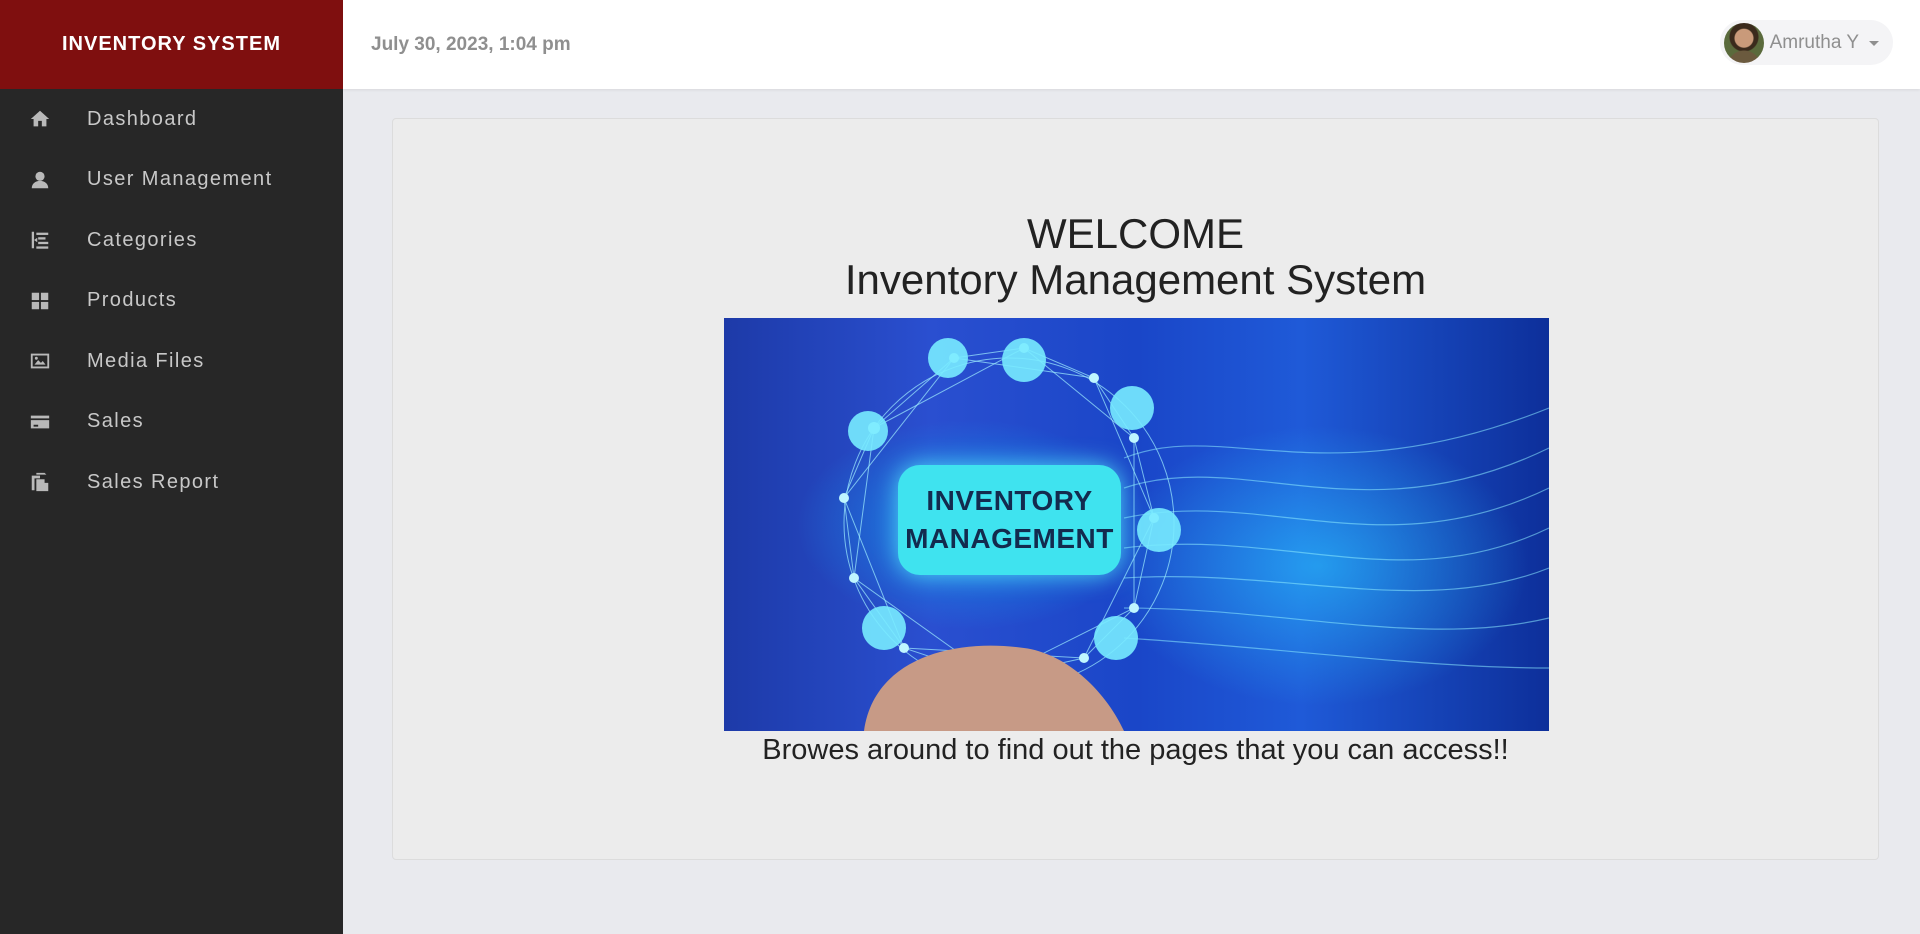 The image size is (1920, 934). Describe the element at coordinates (40, 301) in the screenshot. I see `grid-icon` at that location.